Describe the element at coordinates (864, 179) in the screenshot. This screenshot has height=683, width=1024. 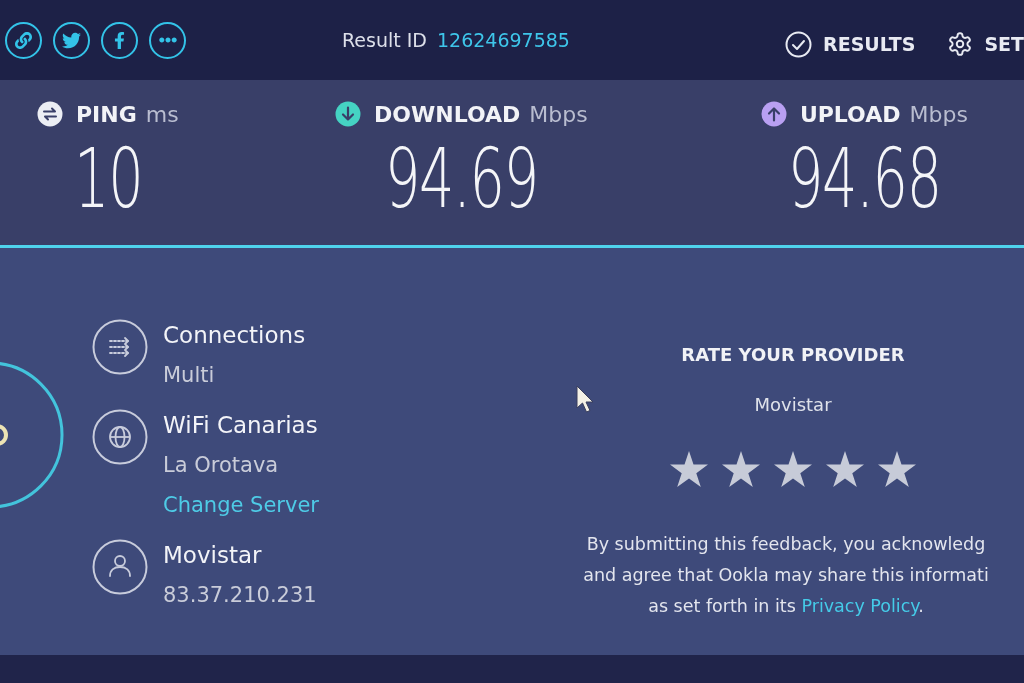
I see `metric-value: 94.68` at that location.